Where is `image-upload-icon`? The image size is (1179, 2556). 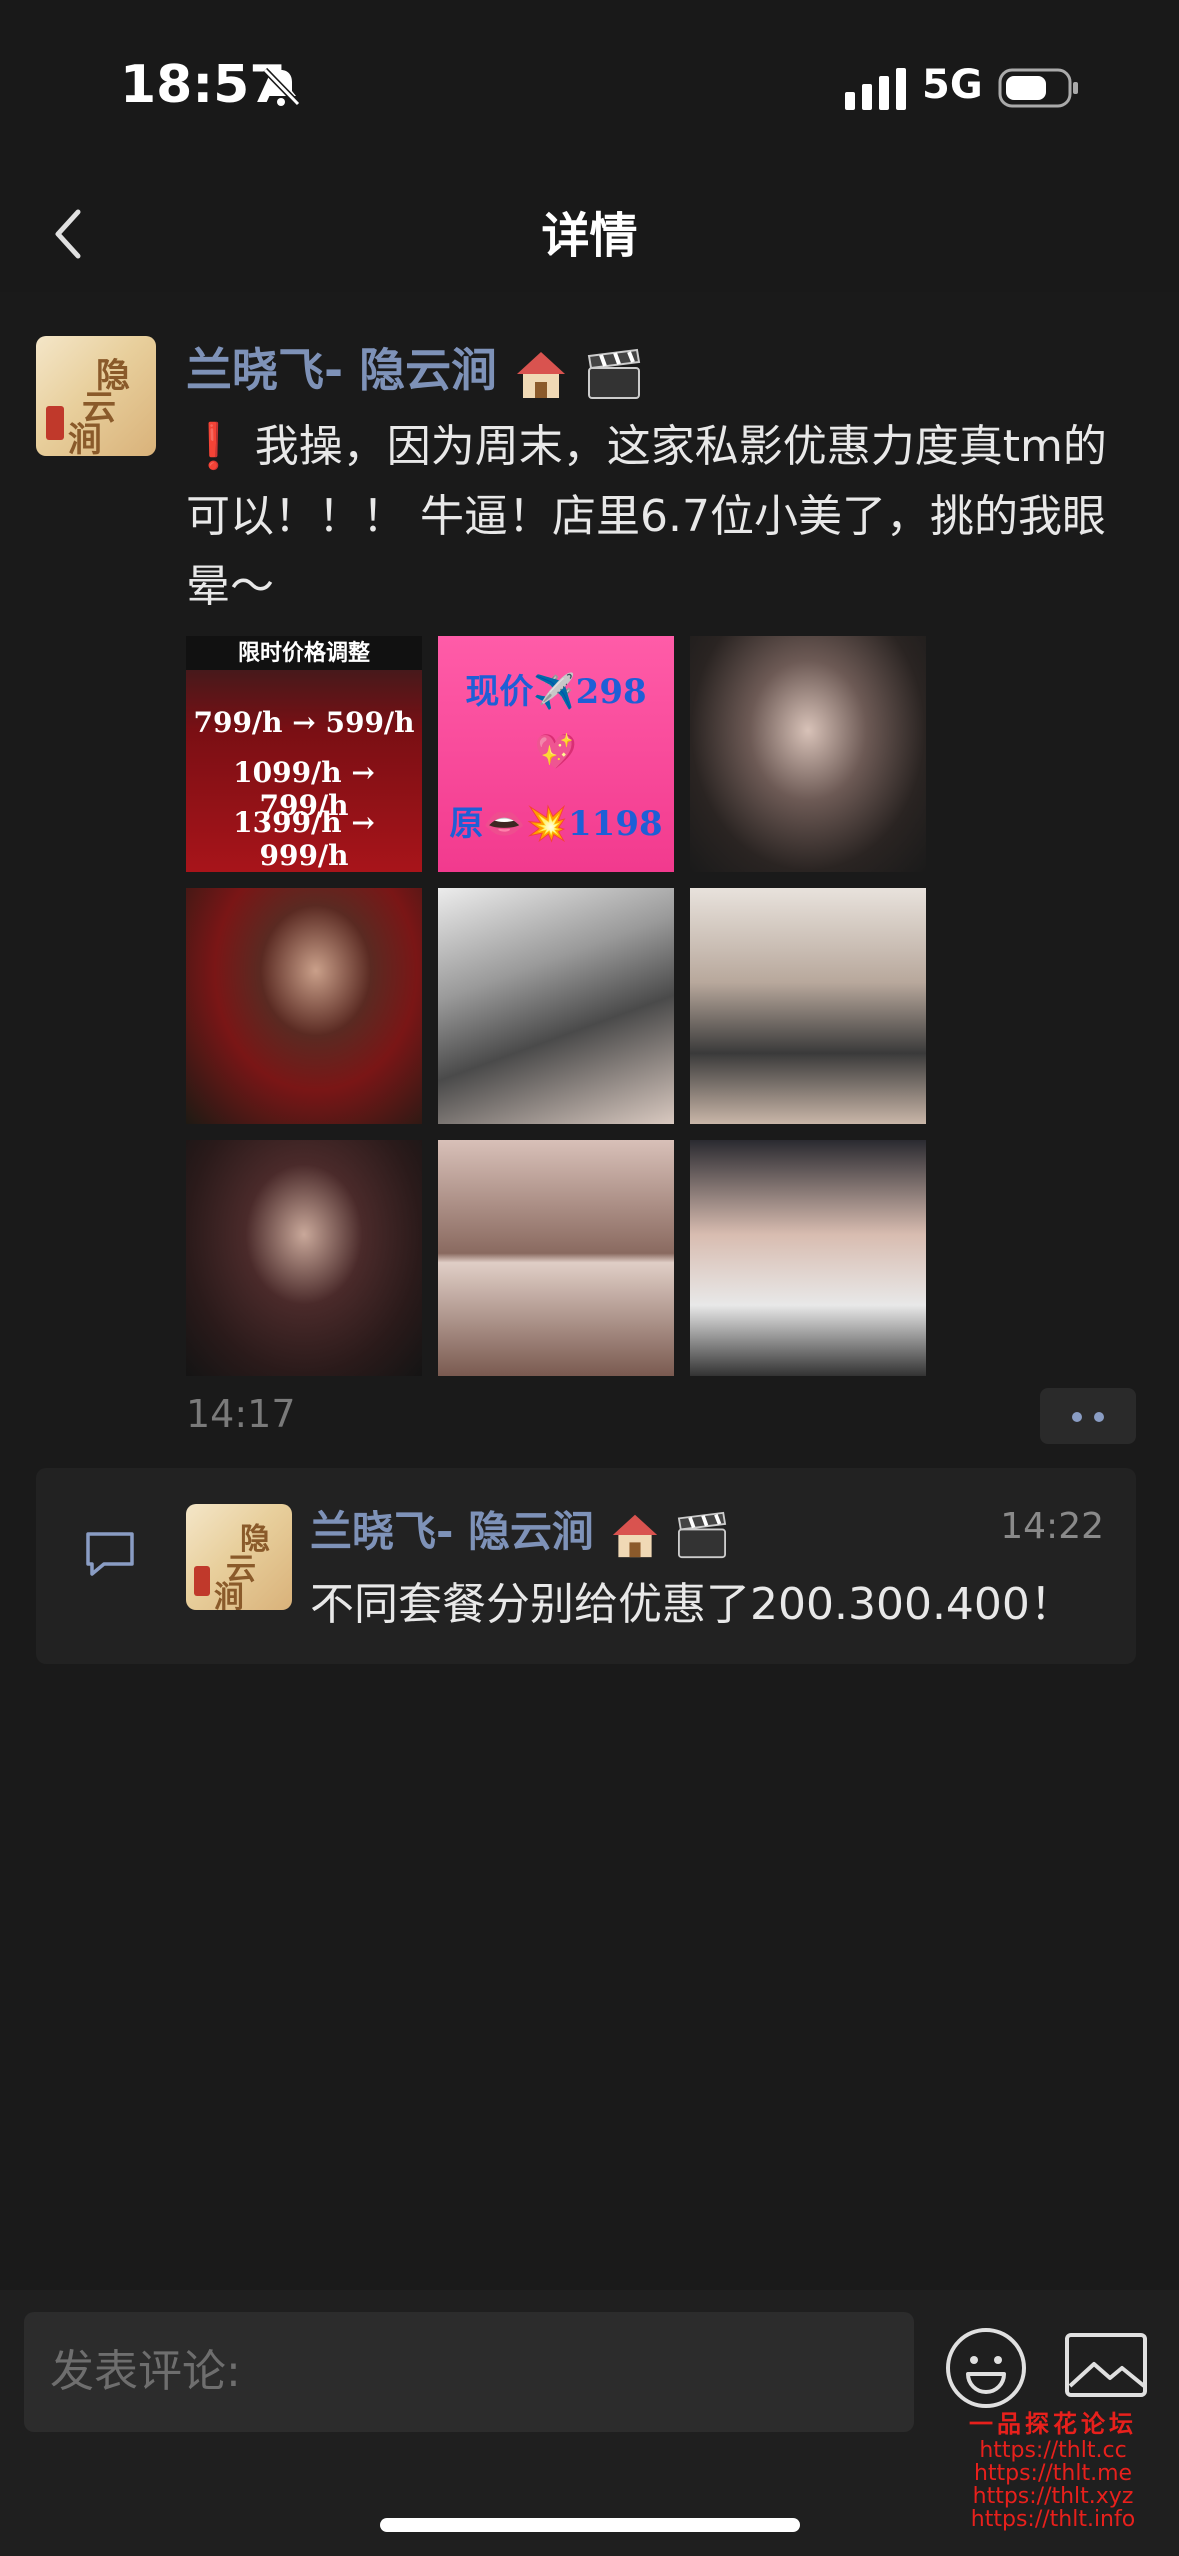
image-upload-icon is located at coordinates (1106, 2368).